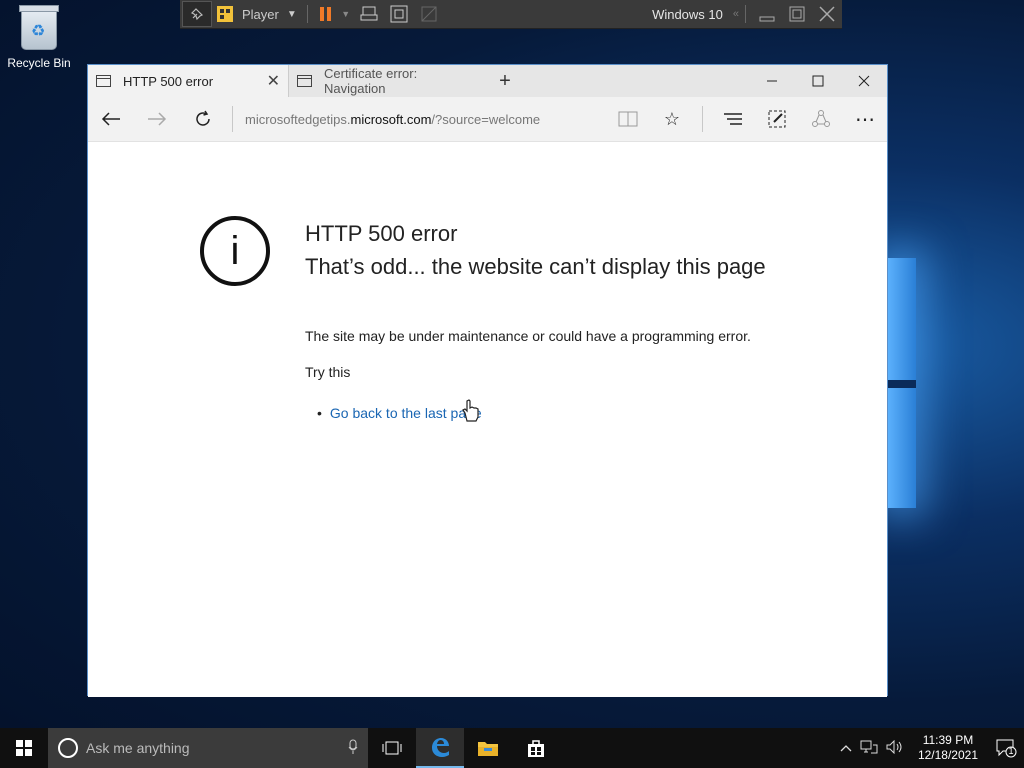 The width and height of the screenshot is (1024, 768). Describe the element at coordinates (505, 81) in the screenshot. I see `new-tab-button: +` at that location.